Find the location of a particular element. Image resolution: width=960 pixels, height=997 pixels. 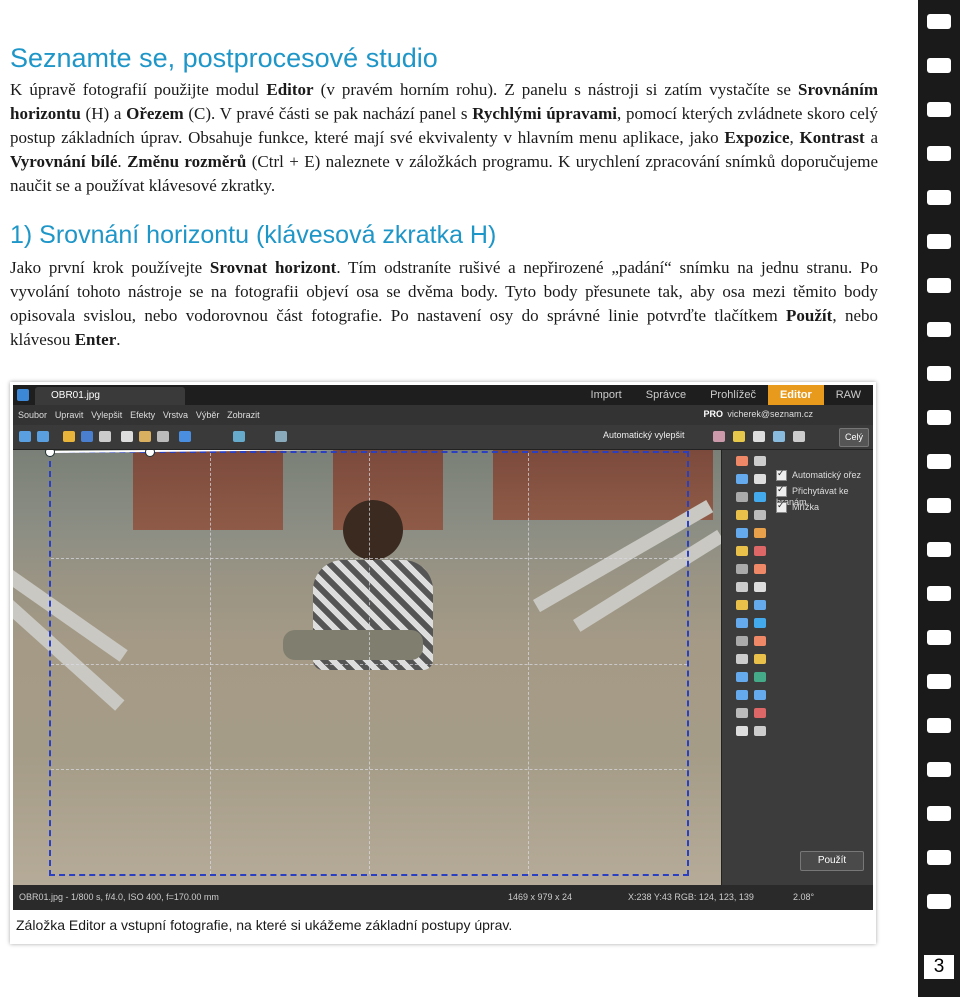

compare-icon is located at coordinates (281, 436).